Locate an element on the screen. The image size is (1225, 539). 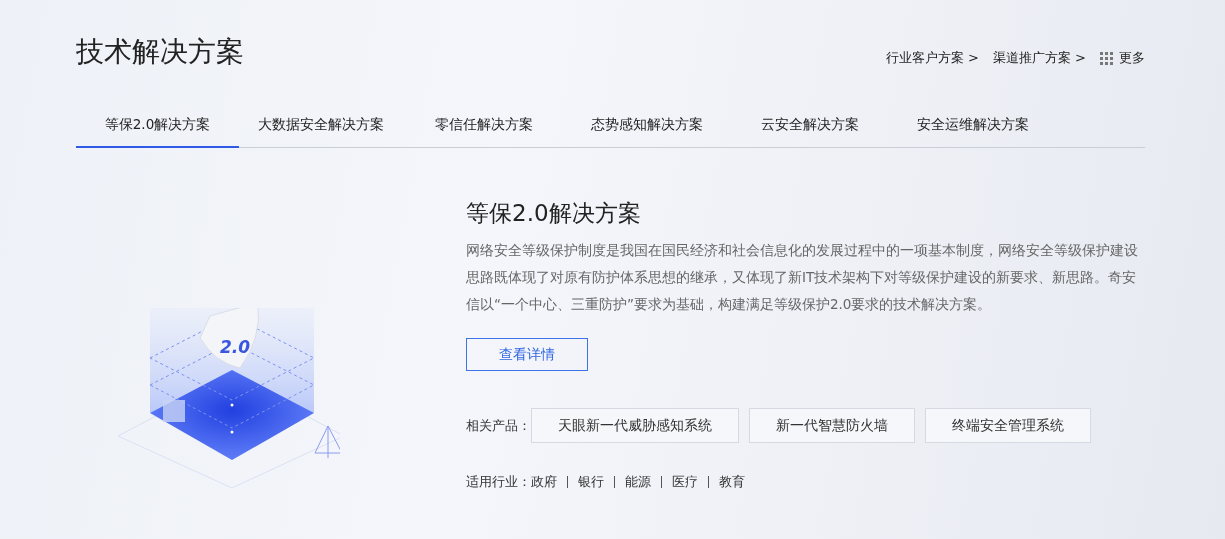
grid-icon is located at coordinates (1106, 58).